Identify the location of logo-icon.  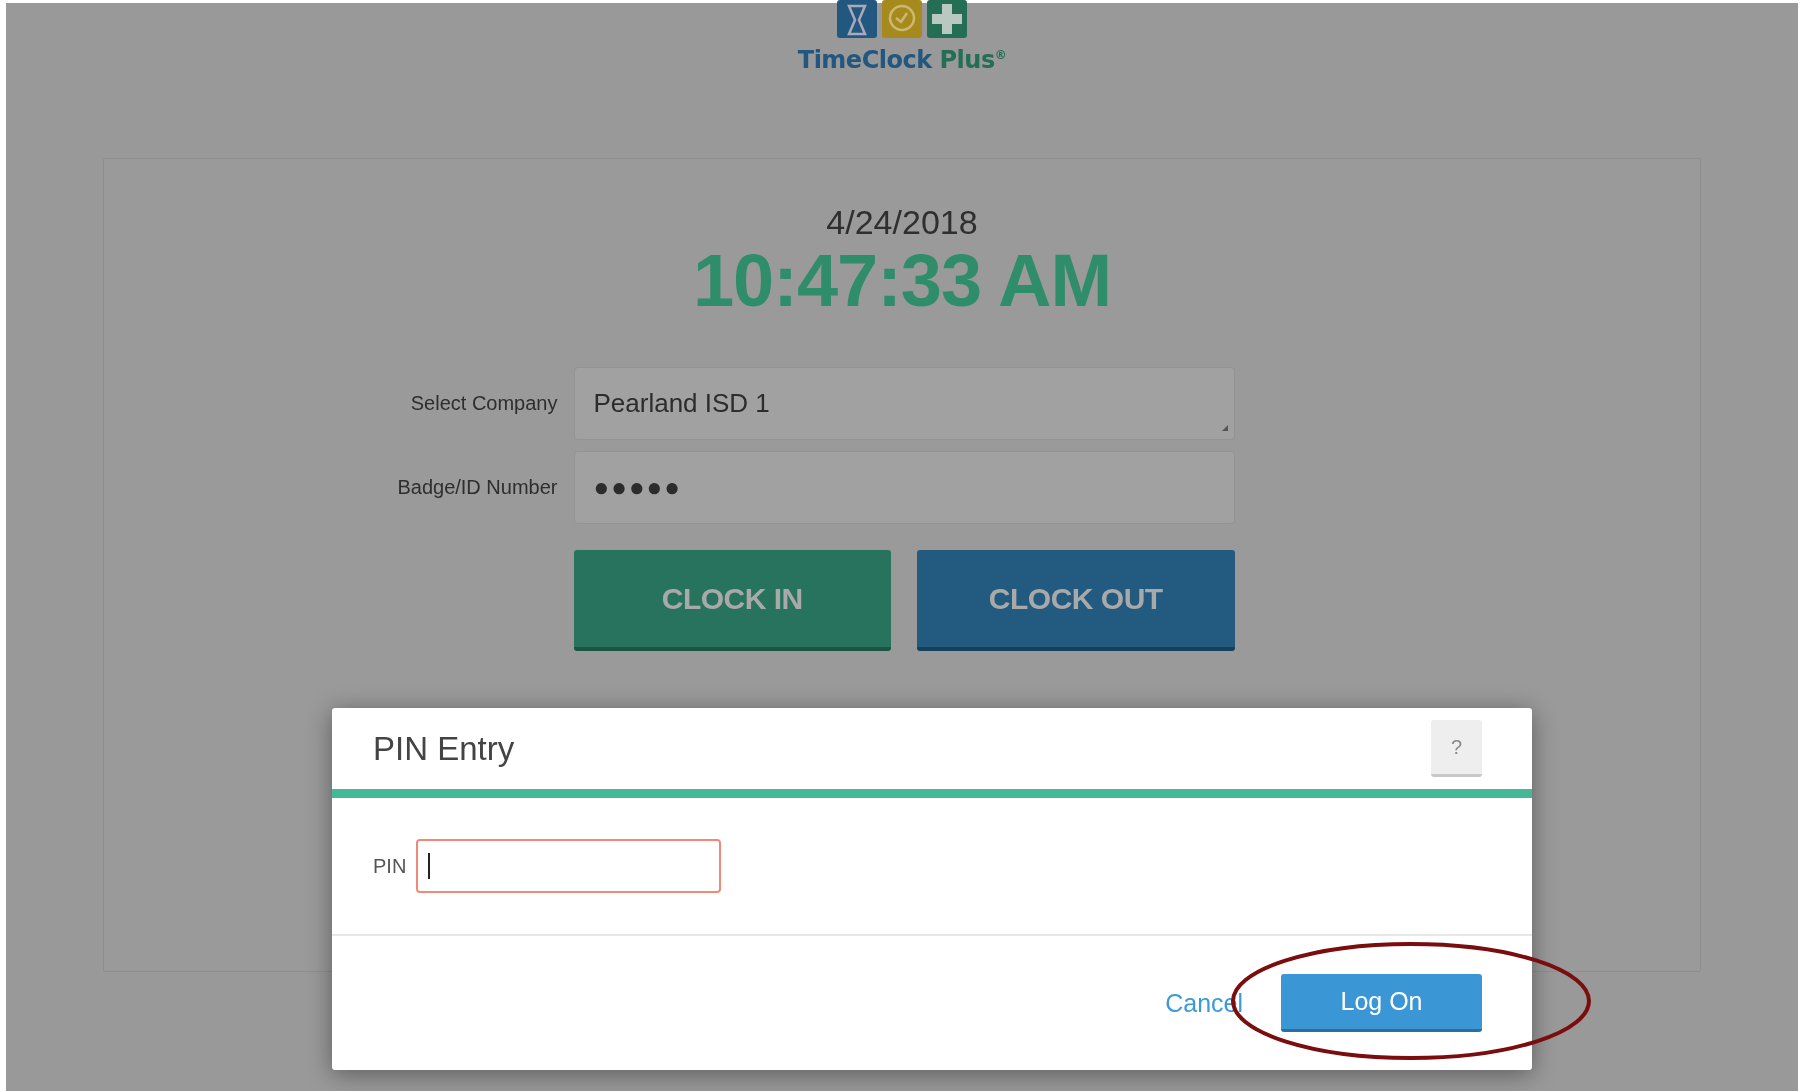
(902, 20).